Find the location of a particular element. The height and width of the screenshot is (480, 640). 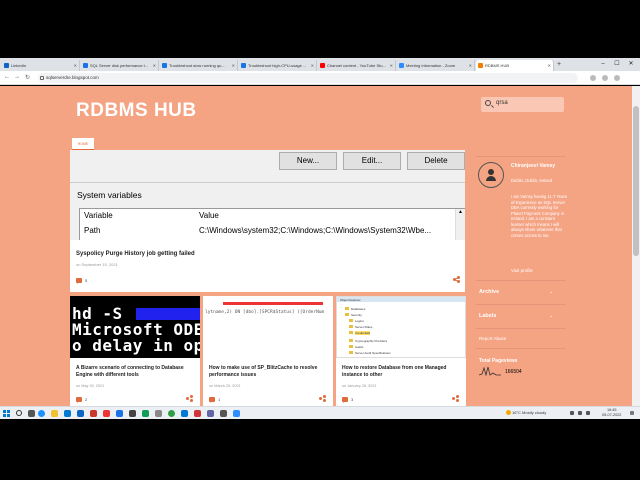

office-icon is located at coordinates (93, 413).